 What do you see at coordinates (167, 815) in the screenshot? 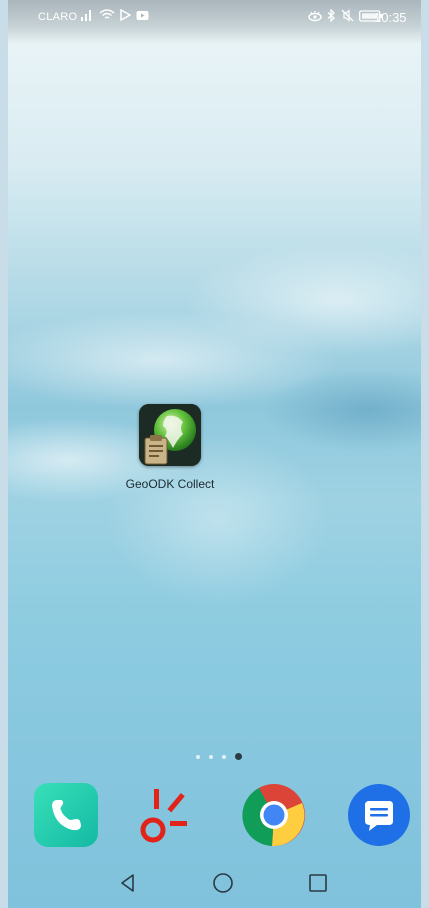
I see `red-app-icon` at bounding box center [167, 815].